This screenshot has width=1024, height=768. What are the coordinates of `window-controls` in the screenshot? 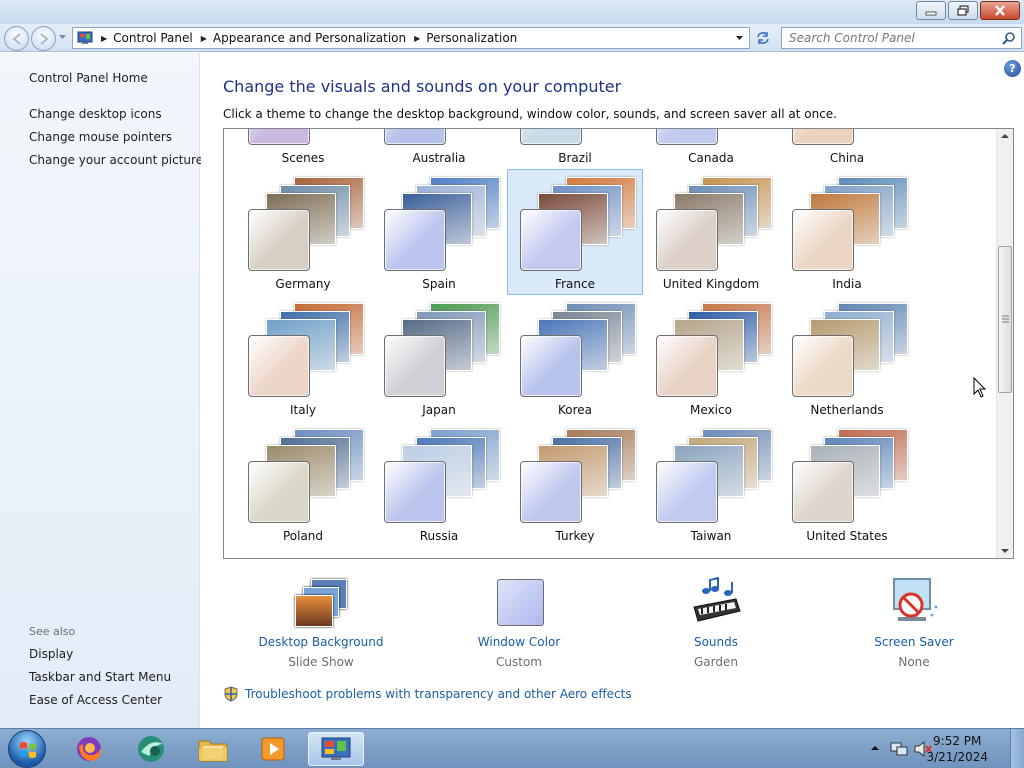 It's located at (967, 10).